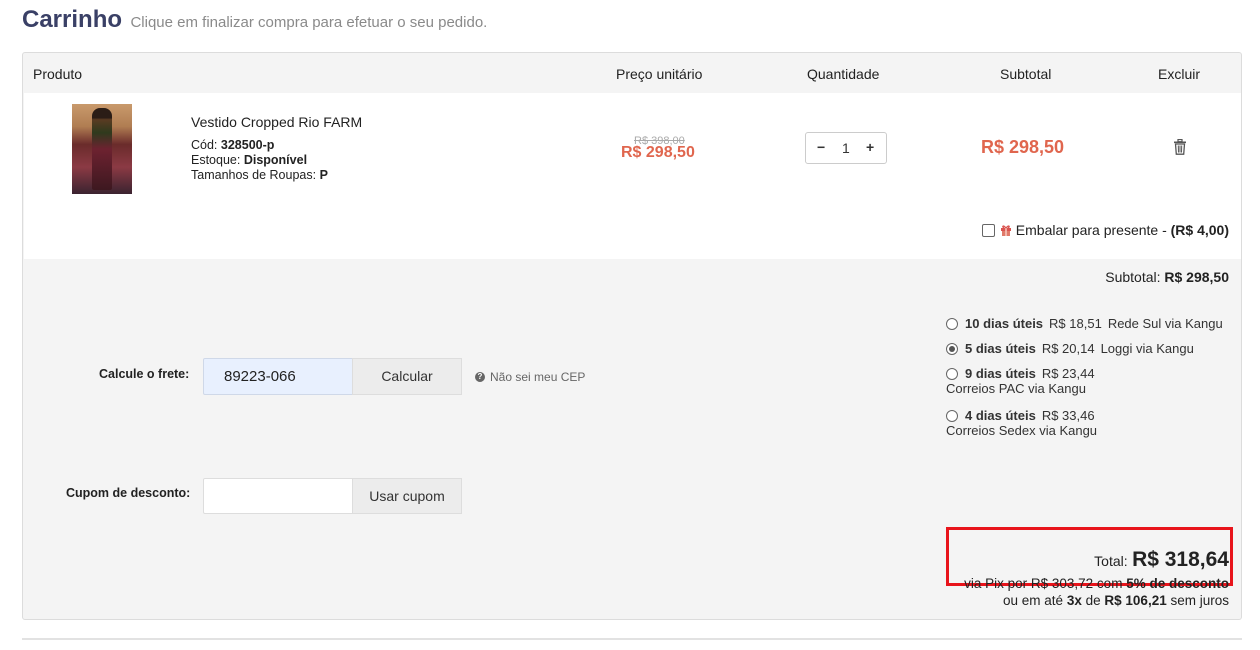 Image resolution: width=1260 pixels, height=650 pixels. Describe the element at coordinates (1180, 559) in the screenshot. I see `total-value: R$ 318,64` at that location.